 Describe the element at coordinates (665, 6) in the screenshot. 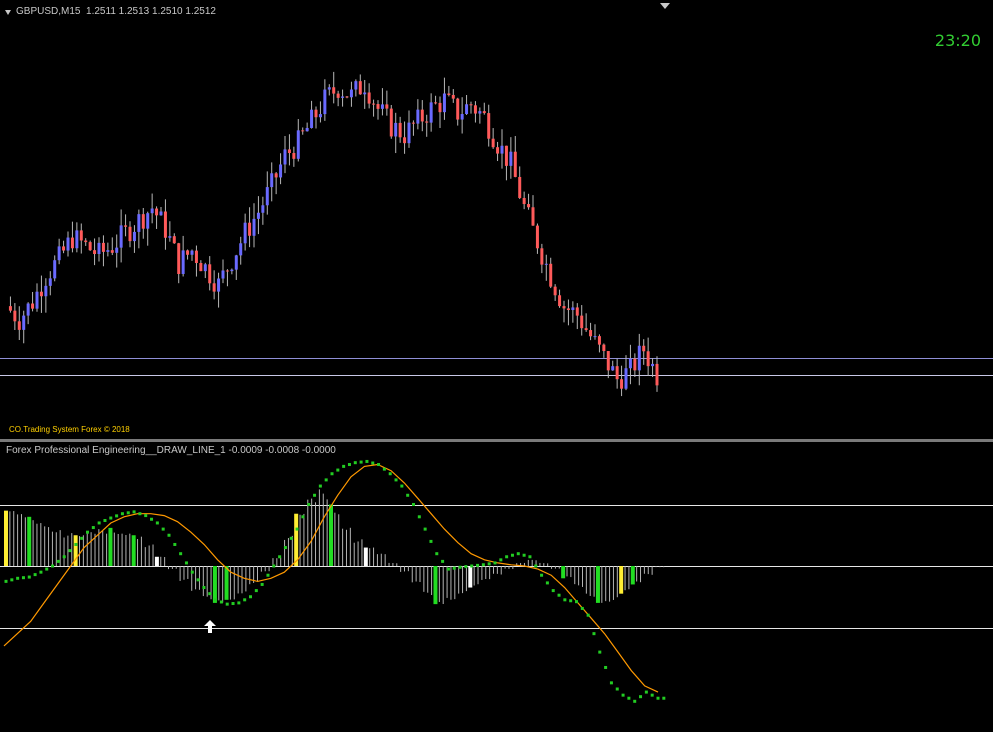

I see `shift-marker-icon` at that location.